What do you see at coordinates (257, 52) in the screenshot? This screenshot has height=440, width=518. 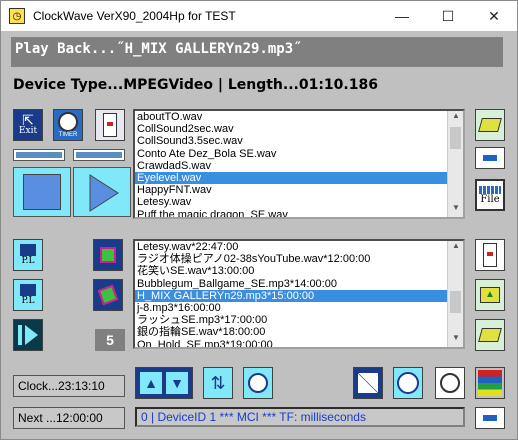 I see `playback-display: Play Back...˝H_MIX GALLERYn29.mp3˝` at bounding box center [257, 52].